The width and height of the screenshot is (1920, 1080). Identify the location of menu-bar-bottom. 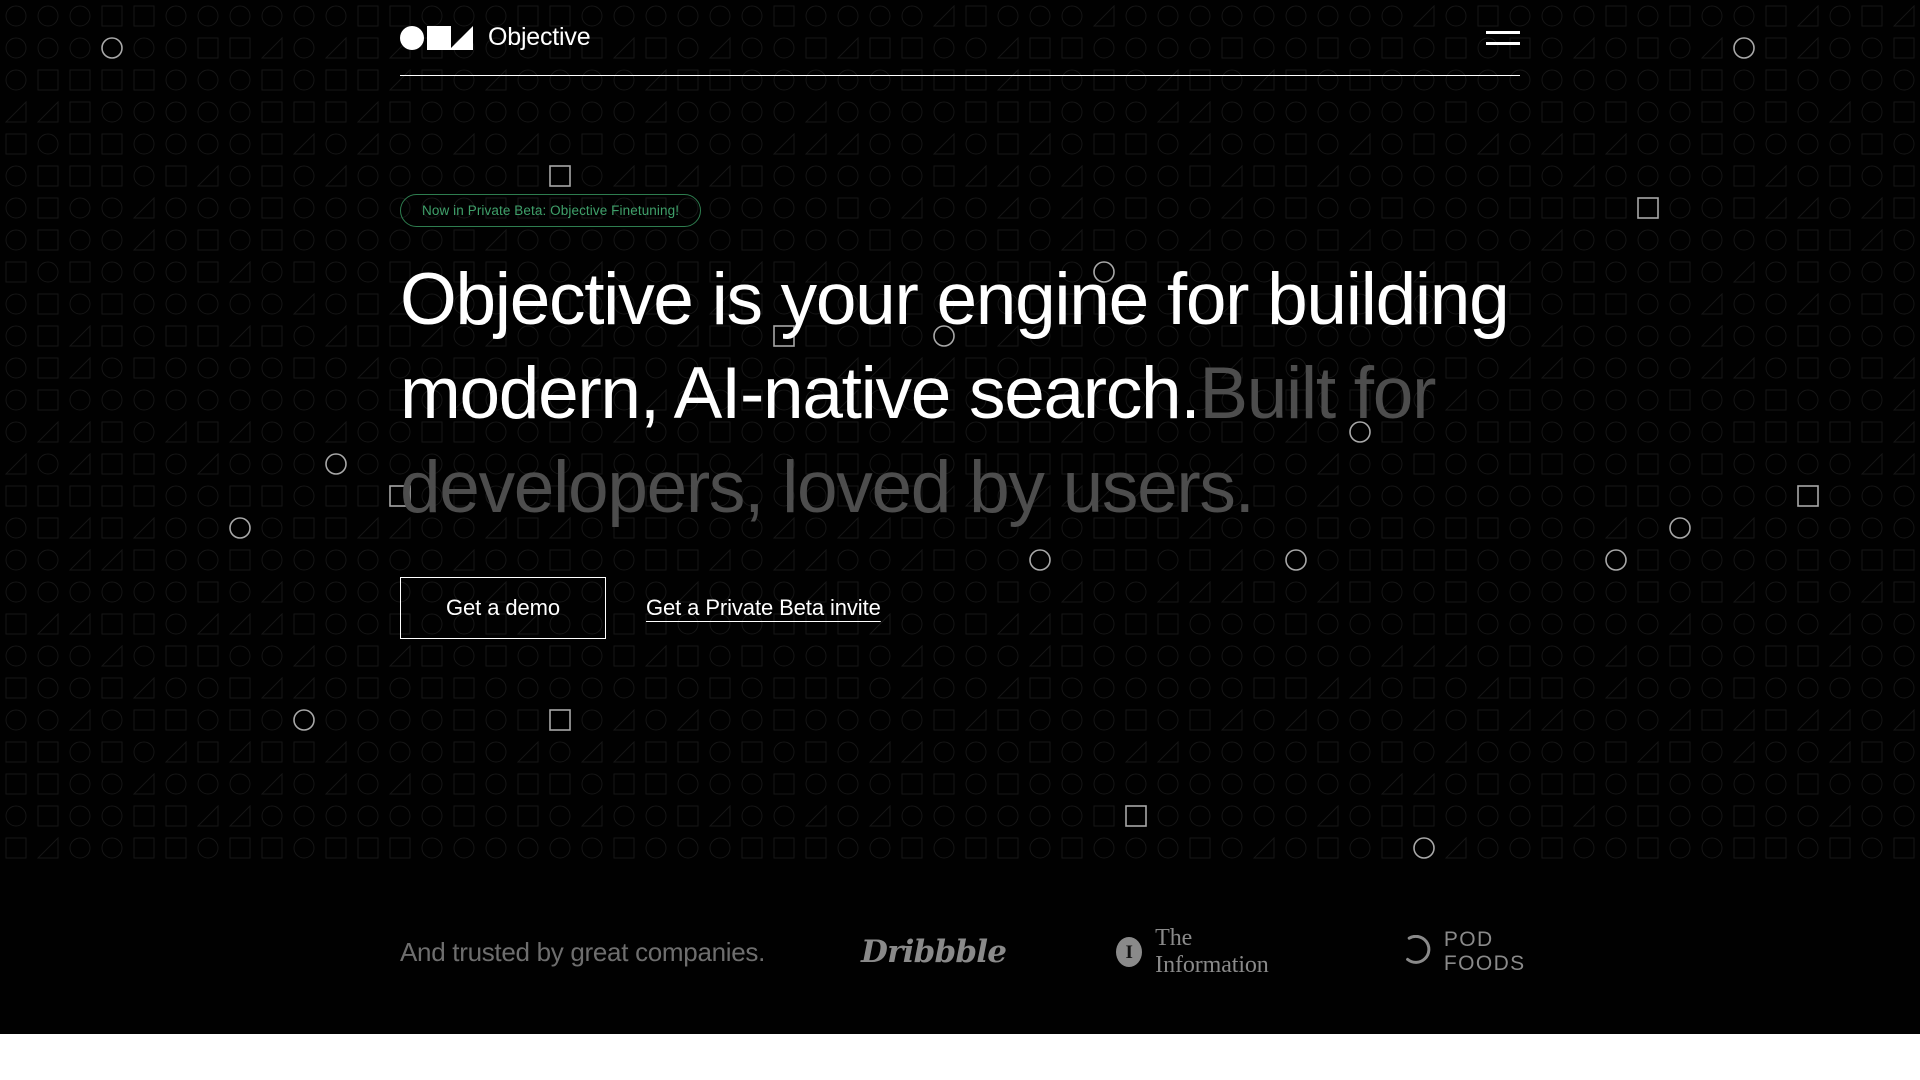
(1503, 43).